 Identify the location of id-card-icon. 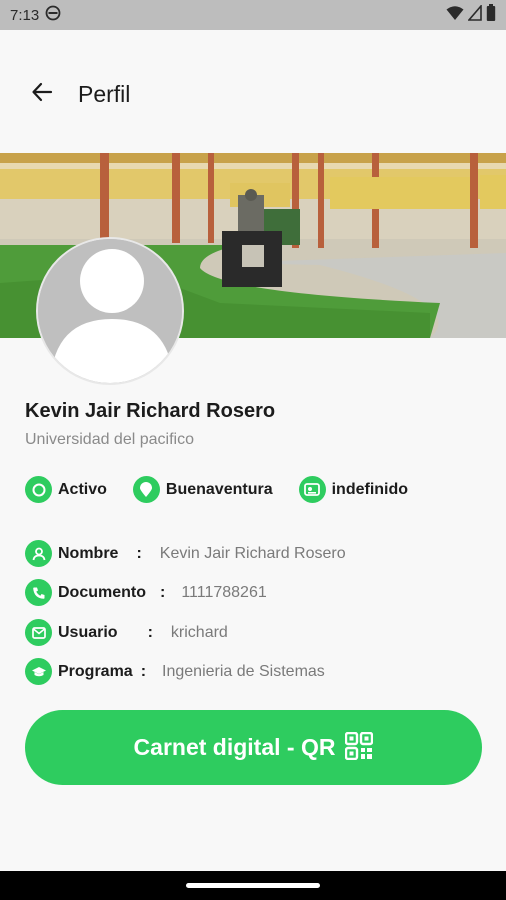
(312, 489).